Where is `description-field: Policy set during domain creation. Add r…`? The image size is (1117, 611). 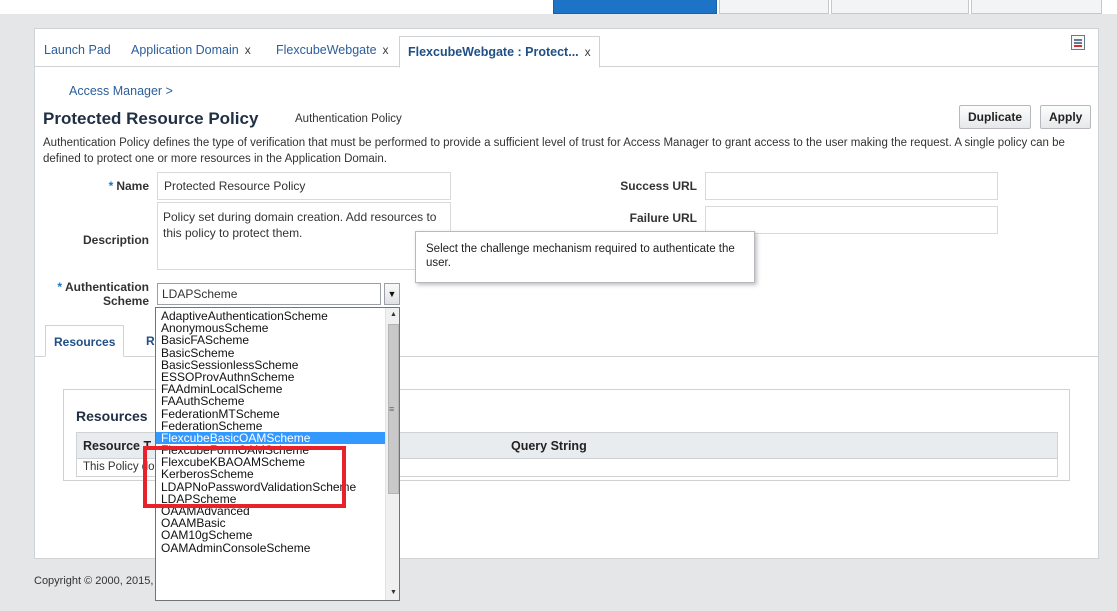 description-field: Policy set during domain creation. Add r… is located at coordinates (304, 236).